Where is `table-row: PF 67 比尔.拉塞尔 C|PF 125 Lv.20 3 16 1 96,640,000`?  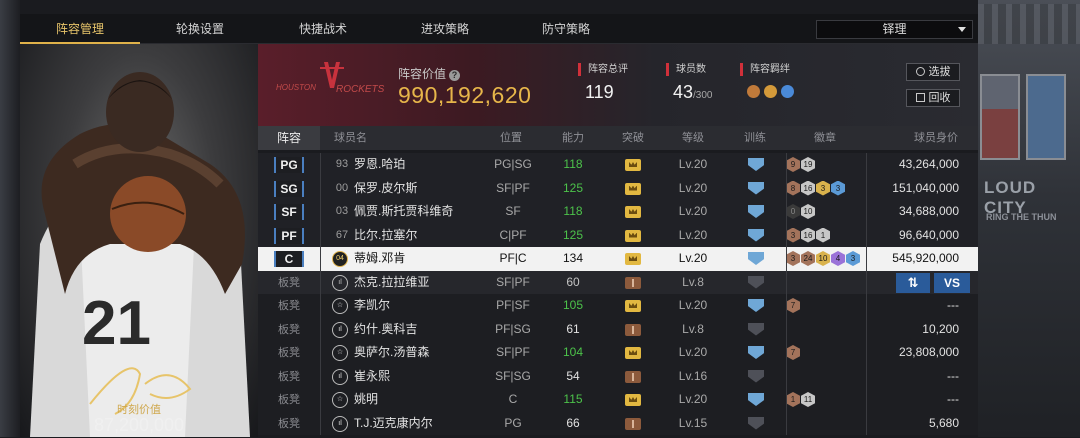 table-row: PF 67 比尔.拉塞尔 C|PF 125 Lv.20 3 16 1 96,640,000 is located at coordinates (618, 235).